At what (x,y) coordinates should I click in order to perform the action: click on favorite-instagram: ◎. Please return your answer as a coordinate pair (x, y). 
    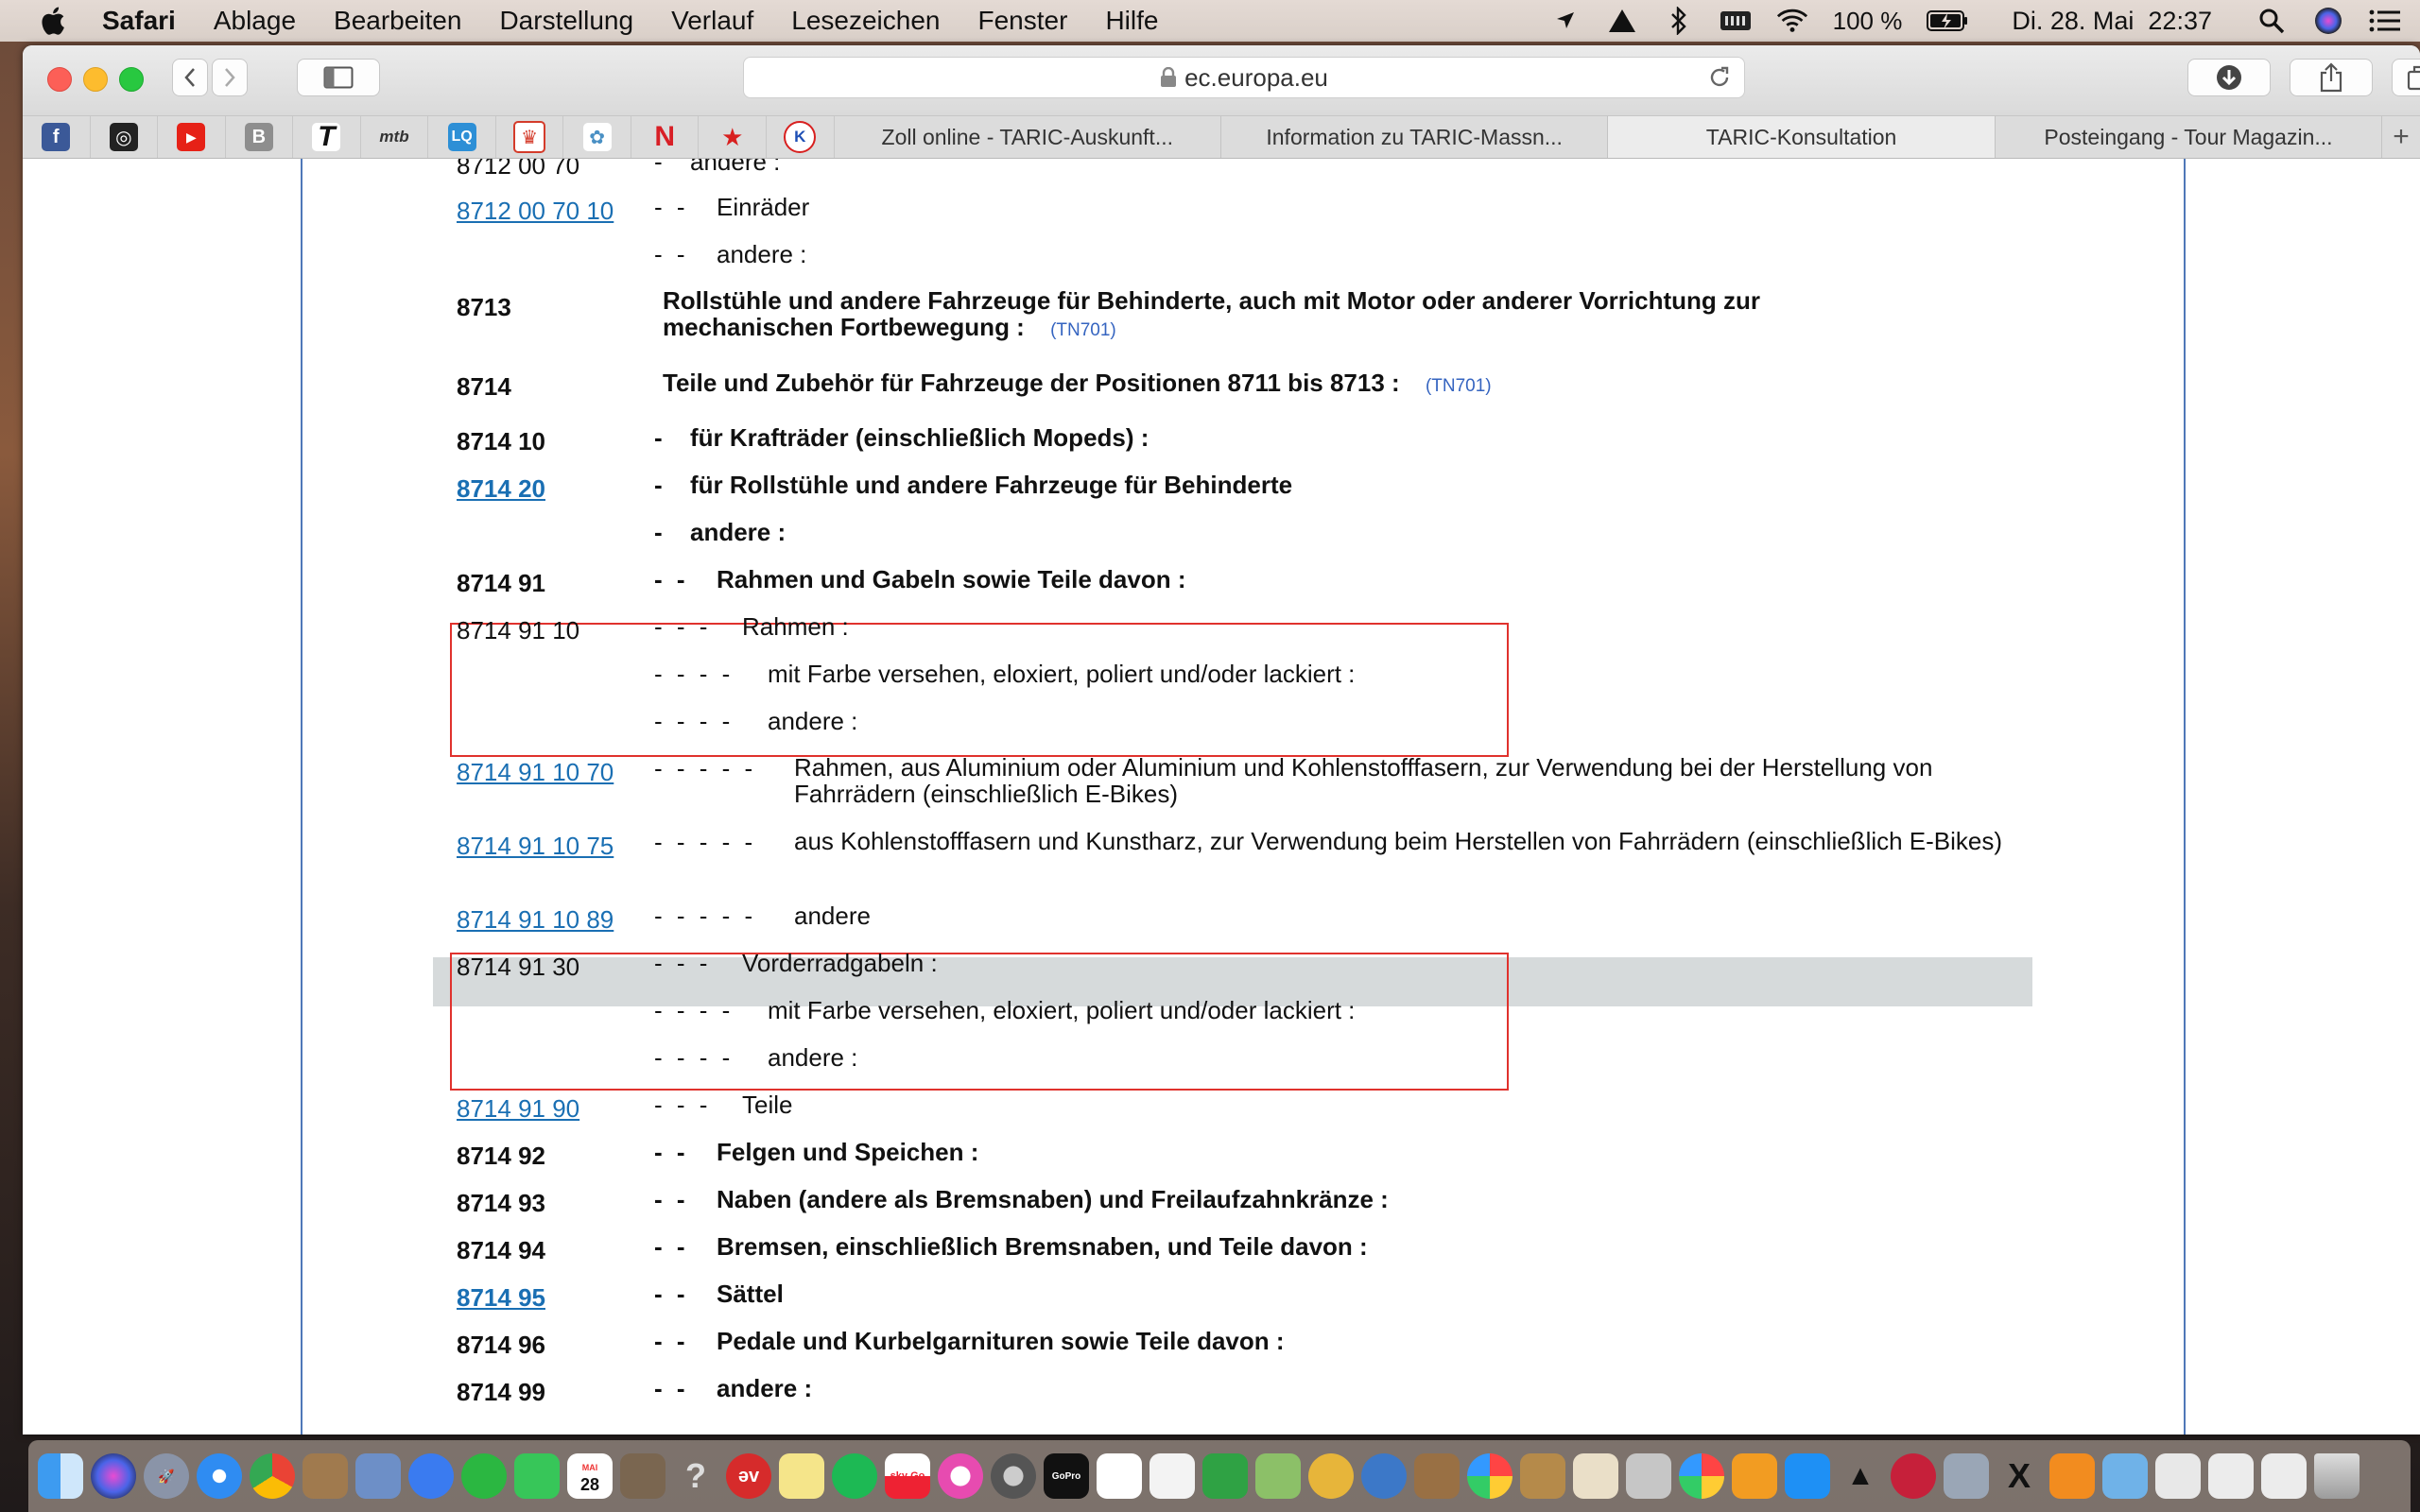
    Looking at the image, I should click on (125, 137).